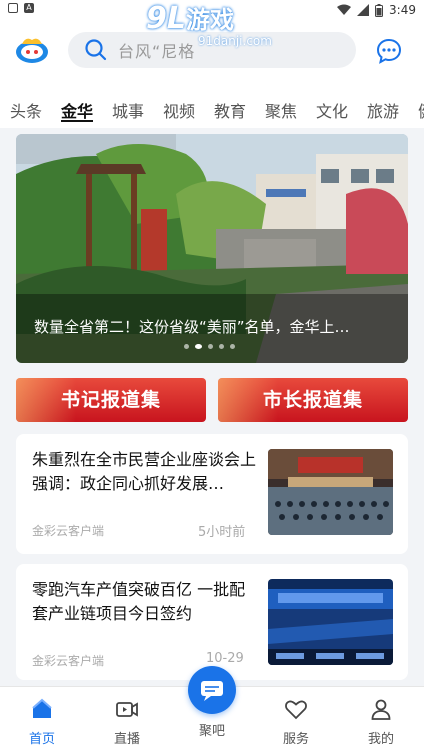 Image resolution: width=424 pixels, height=753 pixels. I want to click on mayor-reports-label: 市长报道集, so click(312, 400).